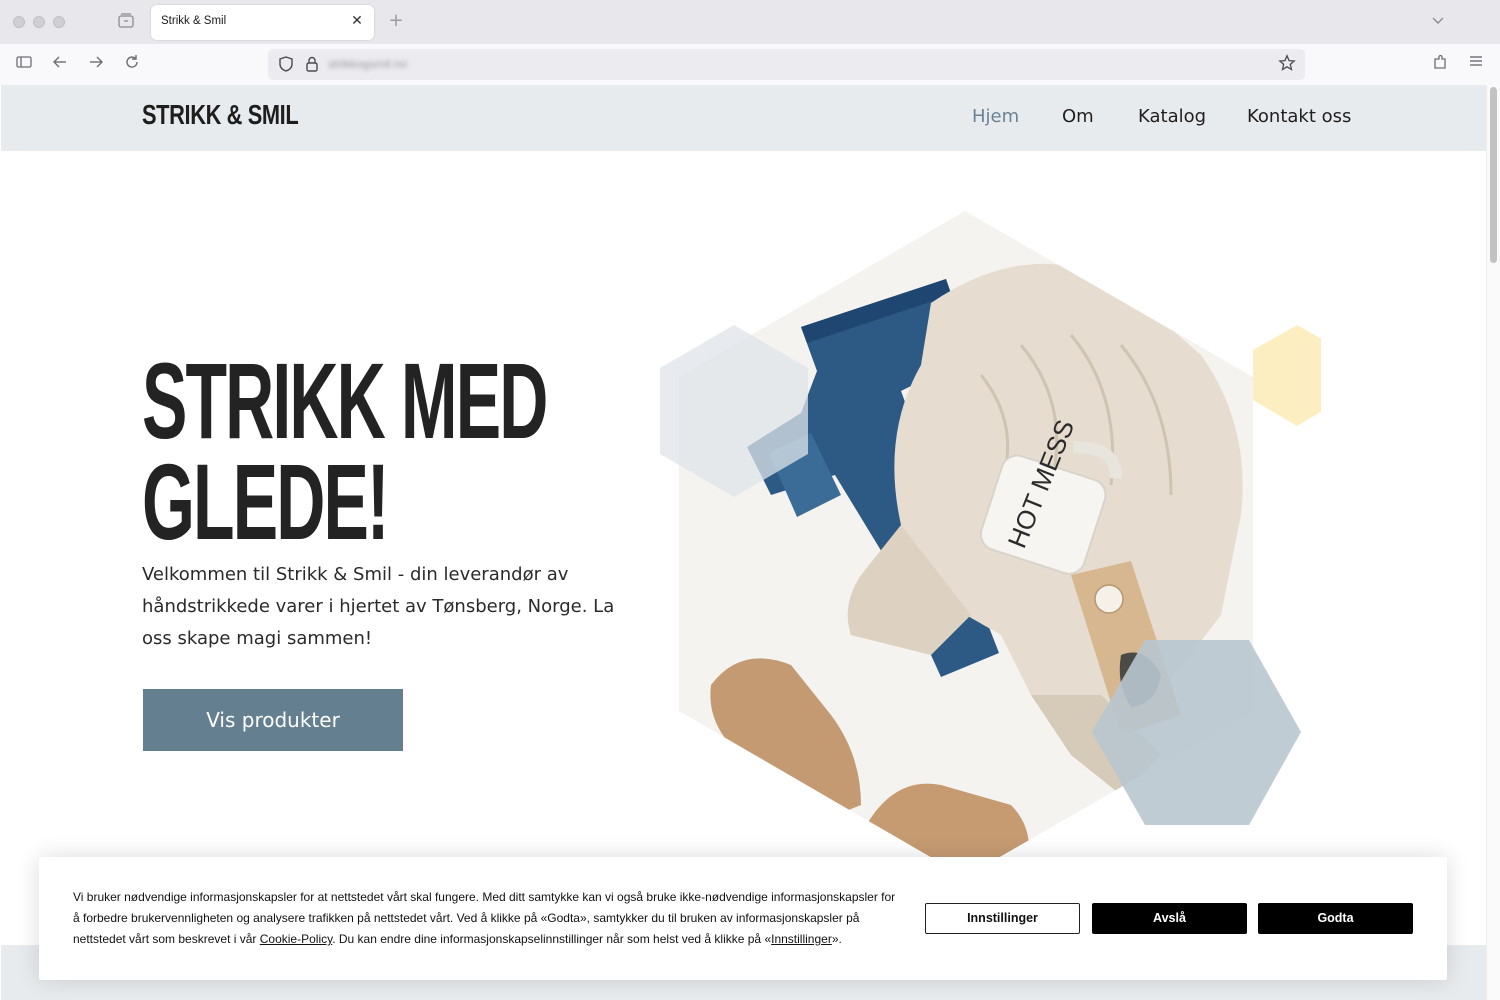  Describe the element at coordinates (39, 22) in the screenshot. I see `minimize-window-button` at that location.